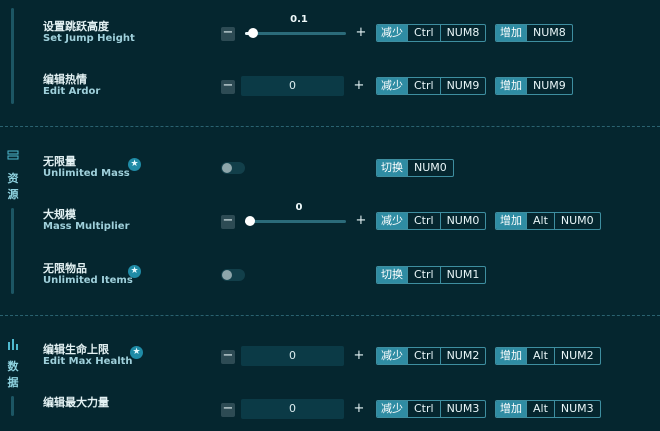 This screenshot has width=660, height=431. What do you see at coordinates (88, 361) in the screenshot?
I see `option-subtitle: Edit Max Health` at bounding box center [88, 361].